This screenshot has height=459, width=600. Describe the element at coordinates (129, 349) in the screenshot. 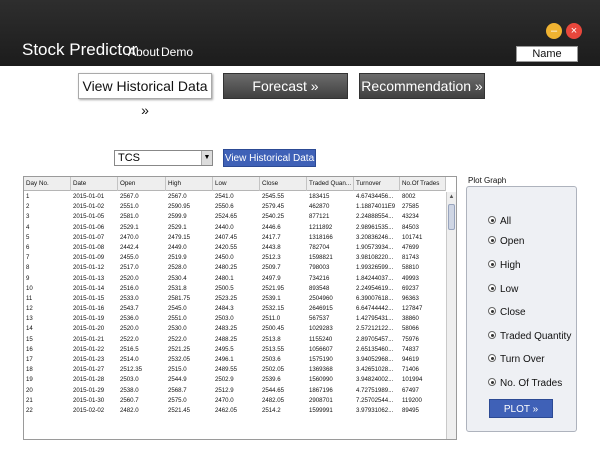

I see `table-cell: 2516.5` at that location.